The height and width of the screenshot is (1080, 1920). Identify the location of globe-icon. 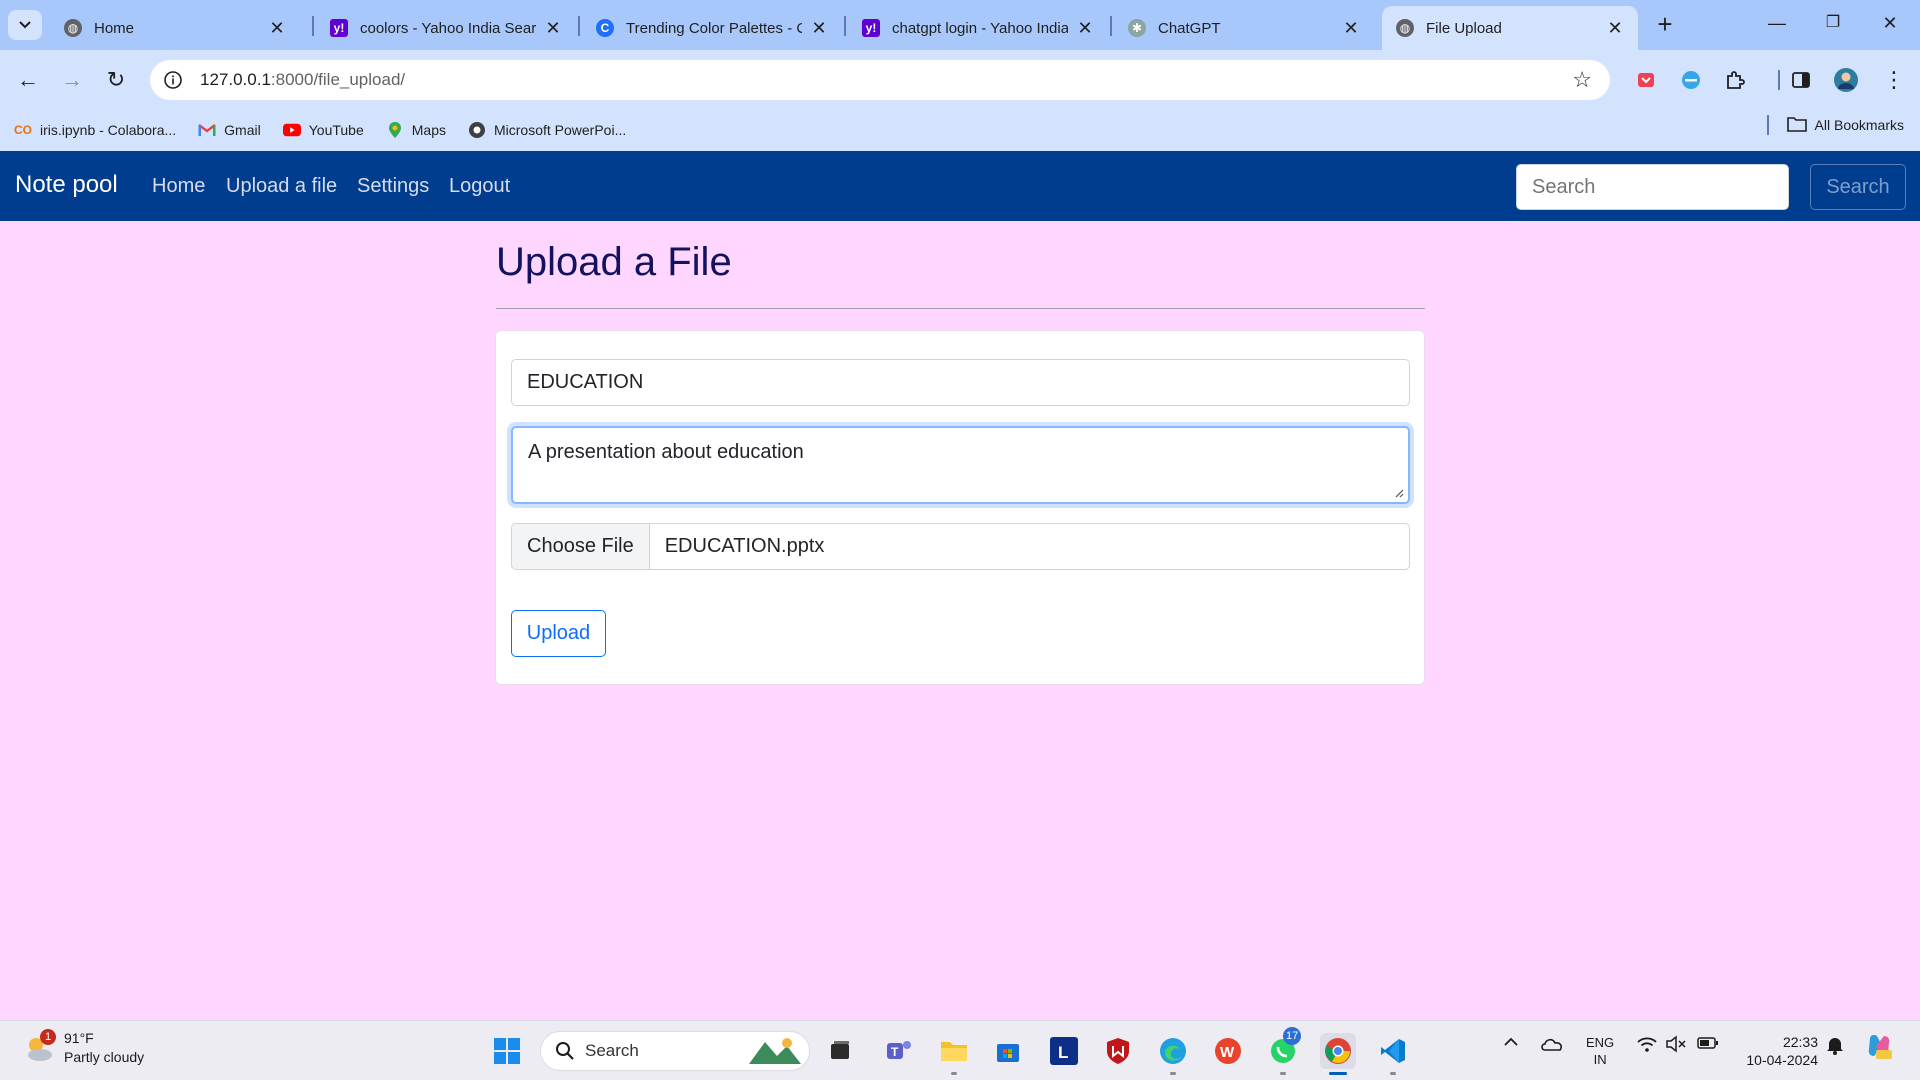
(477, 130).